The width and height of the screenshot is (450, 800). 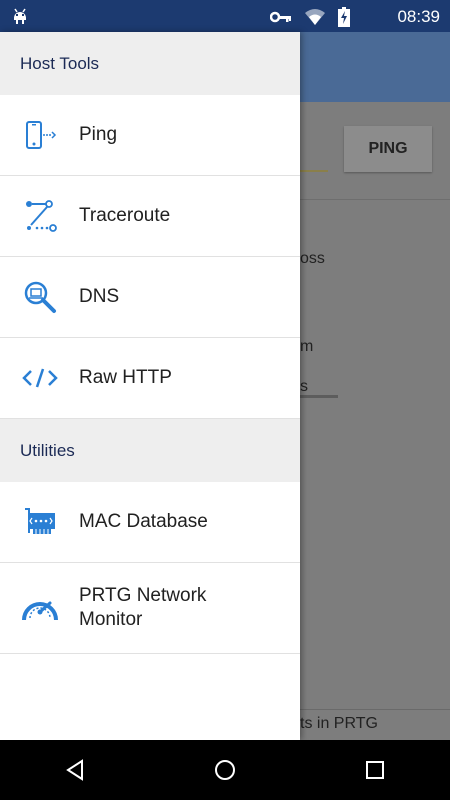 What do you see at coordinates (375, 199) in the screenshot?
I see `divider` at bounding box center [375, 199].